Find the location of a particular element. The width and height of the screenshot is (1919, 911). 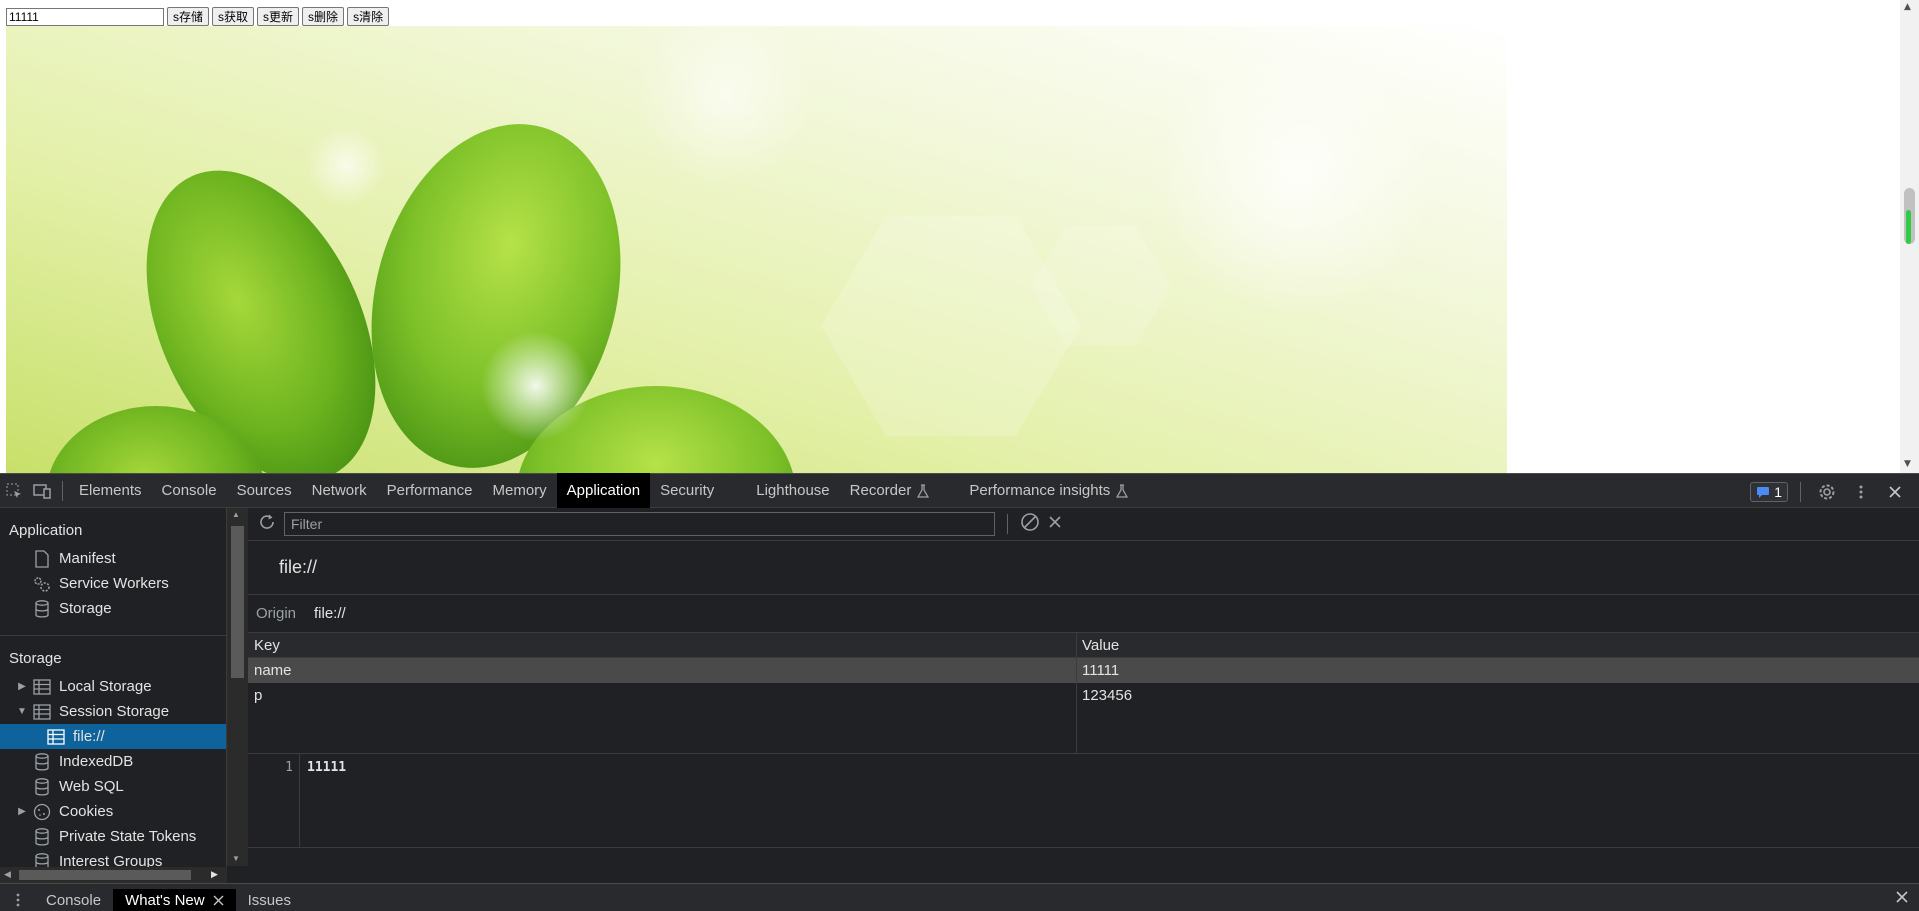

table-row: p 123456 is located at coordinates (1083, 695).